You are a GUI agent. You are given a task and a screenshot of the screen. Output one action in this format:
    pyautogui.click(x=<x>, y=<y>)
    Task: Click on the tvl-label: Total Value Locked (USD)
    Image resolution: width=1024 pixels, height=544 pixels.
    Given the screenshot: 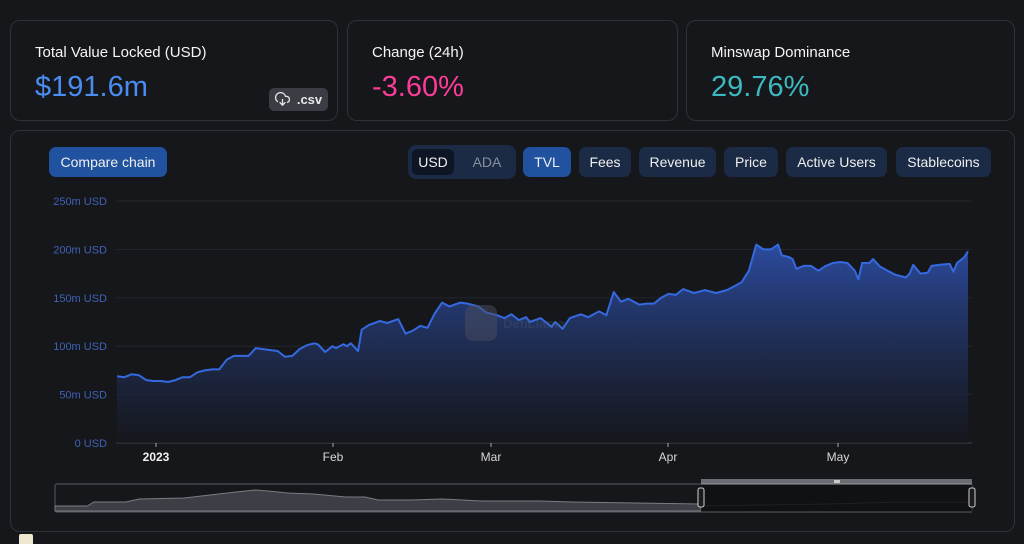 What is the action you would take?
    pyautogui.click(x=121, y=52)
    